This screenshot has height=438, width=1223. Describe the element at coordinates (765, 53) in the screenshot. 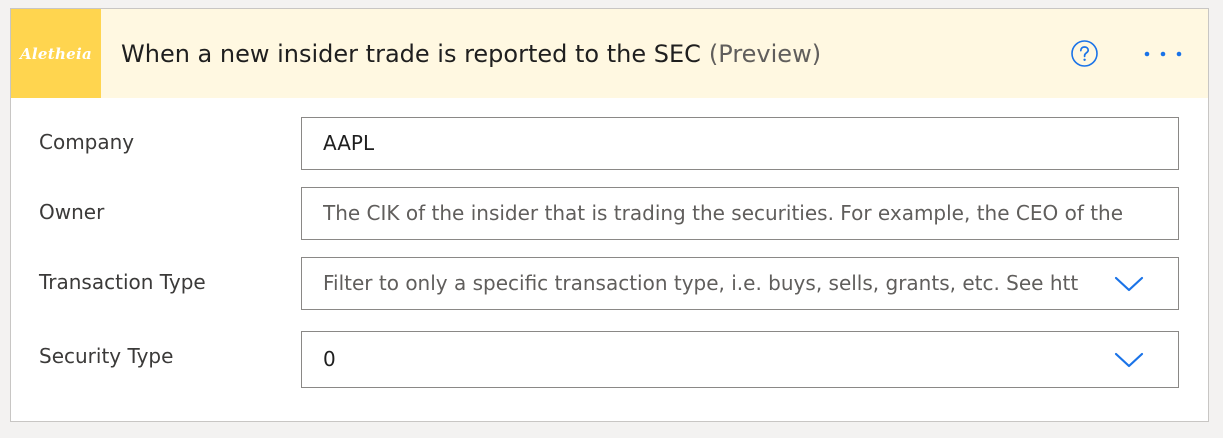

I see `preview-tag: (Preview)` at that location.